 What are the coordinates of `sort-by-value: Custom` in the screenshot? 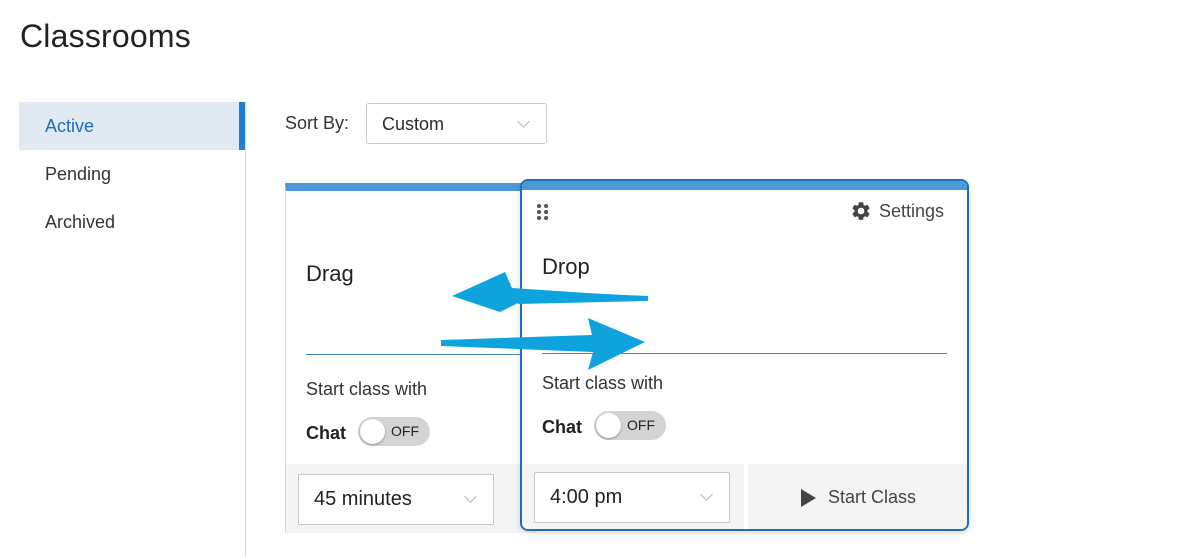 It's located at (413, 124).